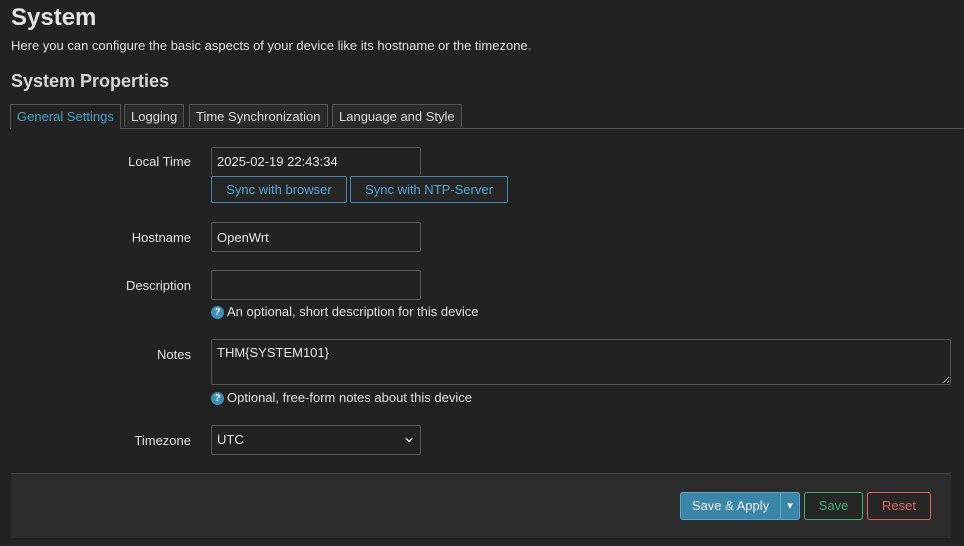 This screenshot has height=546, width=964. I want to click on section-title: System Properties, so click(90, 81).